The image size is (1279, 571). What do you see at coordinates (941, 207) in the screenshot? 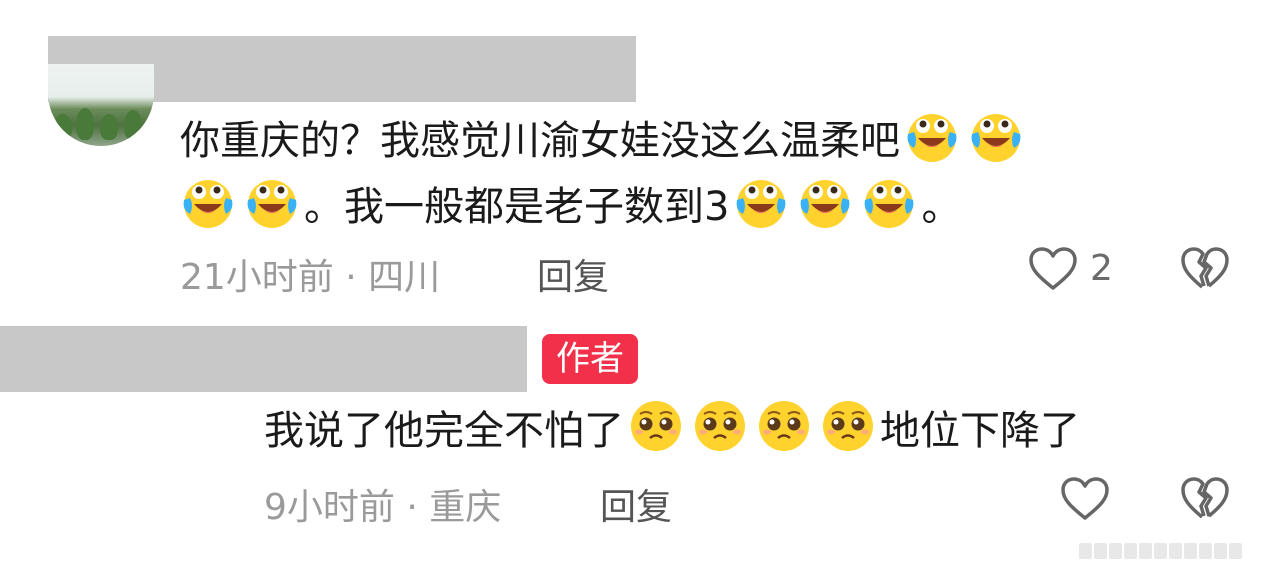
I see `comment-text-line2-suffix: 。` at bounding box center [941, 207].